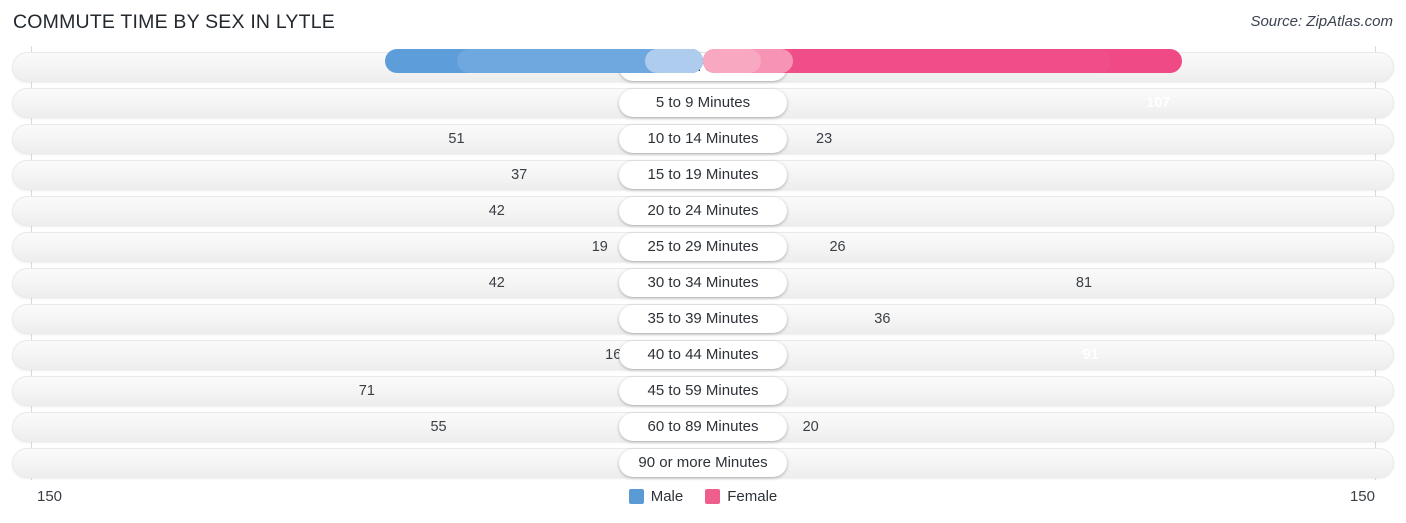 This screenshot has height=523, width=1406. What do you see at coordinates (703, 283) in the screenshot?
I see `category-label-pill: 30 to 34 Minutes` at bounding box center [703, 283].